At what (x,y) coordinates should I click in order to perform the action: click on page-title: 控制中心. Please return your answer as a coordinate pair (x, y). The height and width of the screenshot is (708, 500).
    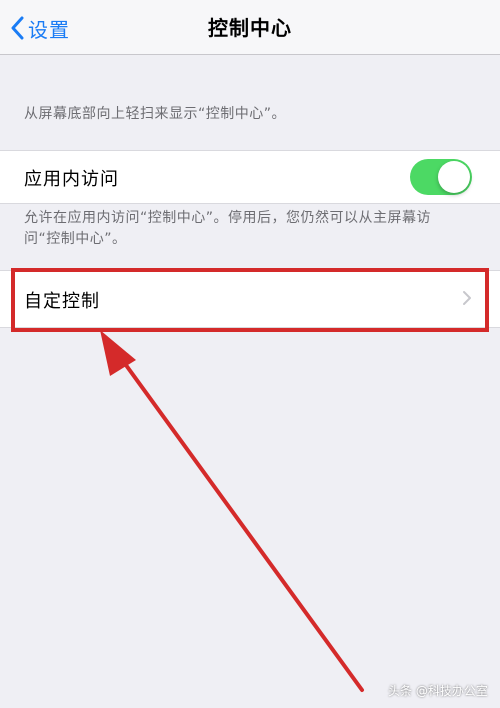
    Looking at the image, I should click on (250, 28).